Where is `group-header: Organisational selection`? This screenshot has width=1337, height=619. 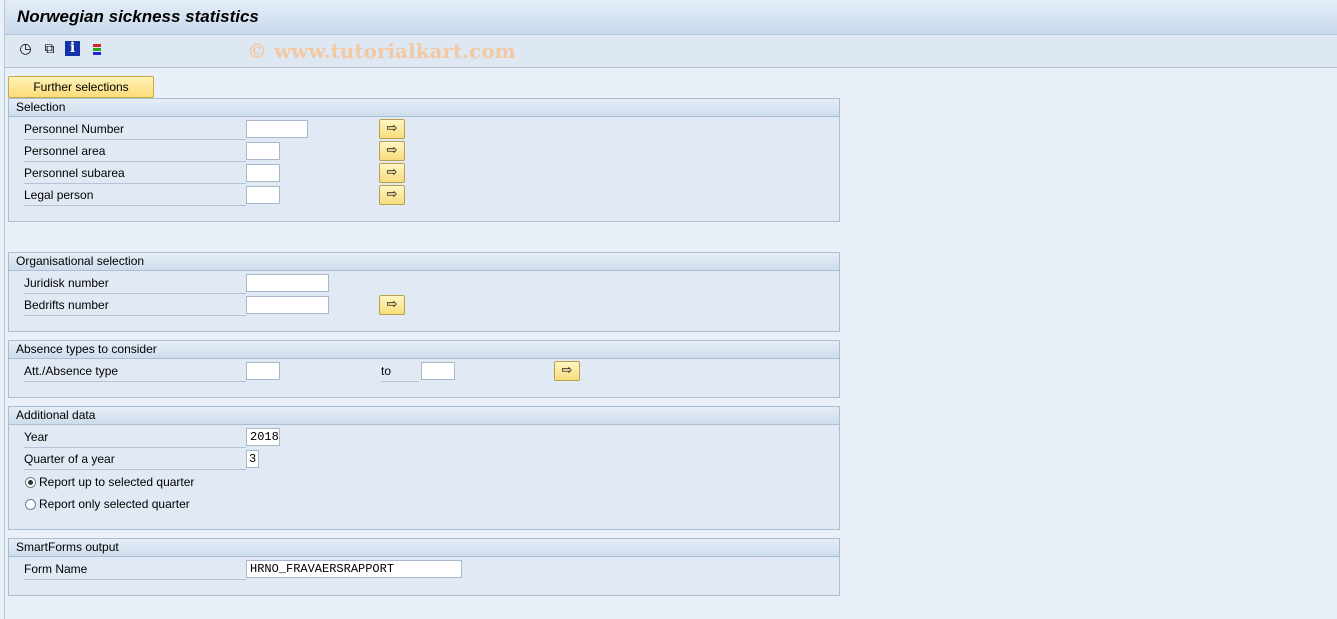
group-header: Organisational selection is located at coordinates (424, 262).